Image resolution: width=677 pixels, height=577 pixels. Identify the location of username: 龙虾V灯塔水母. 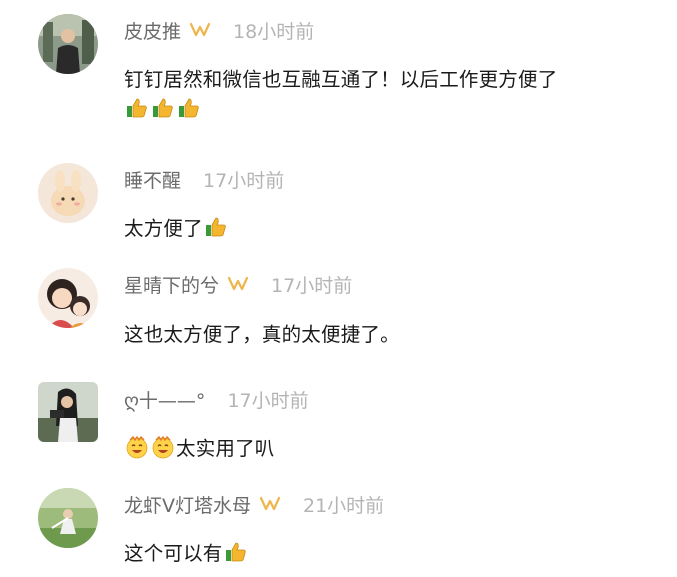
(187, 504).